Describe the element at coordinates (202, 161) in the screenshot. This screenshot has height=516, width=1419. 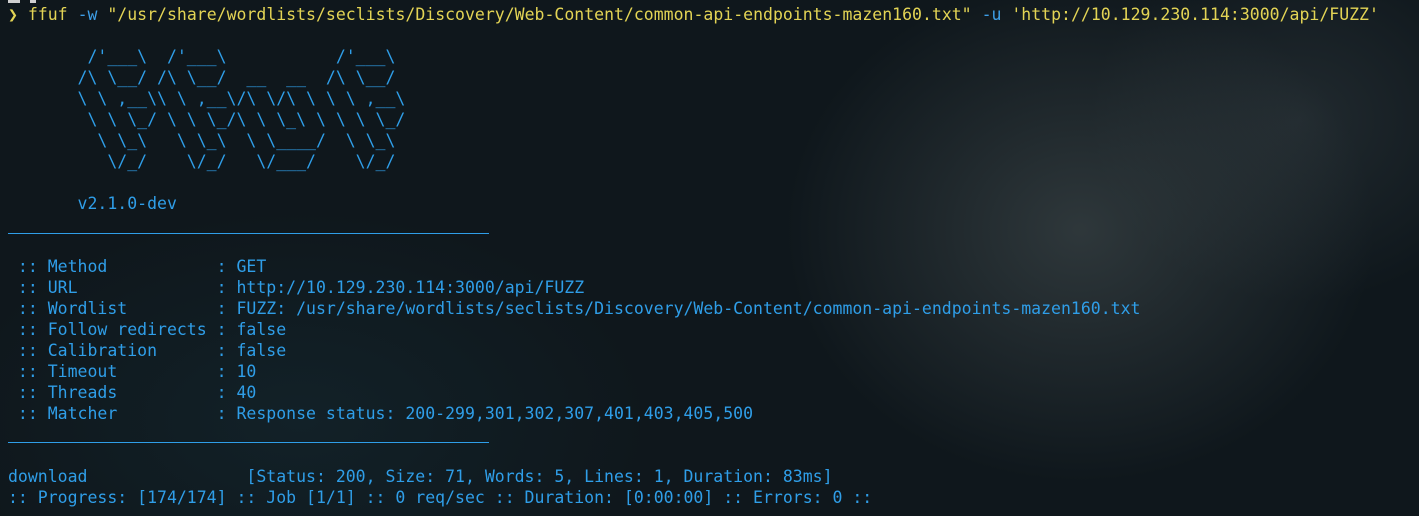
I see `banner-line: \/_/ \/_/ \/___/ \/_/` at that location.